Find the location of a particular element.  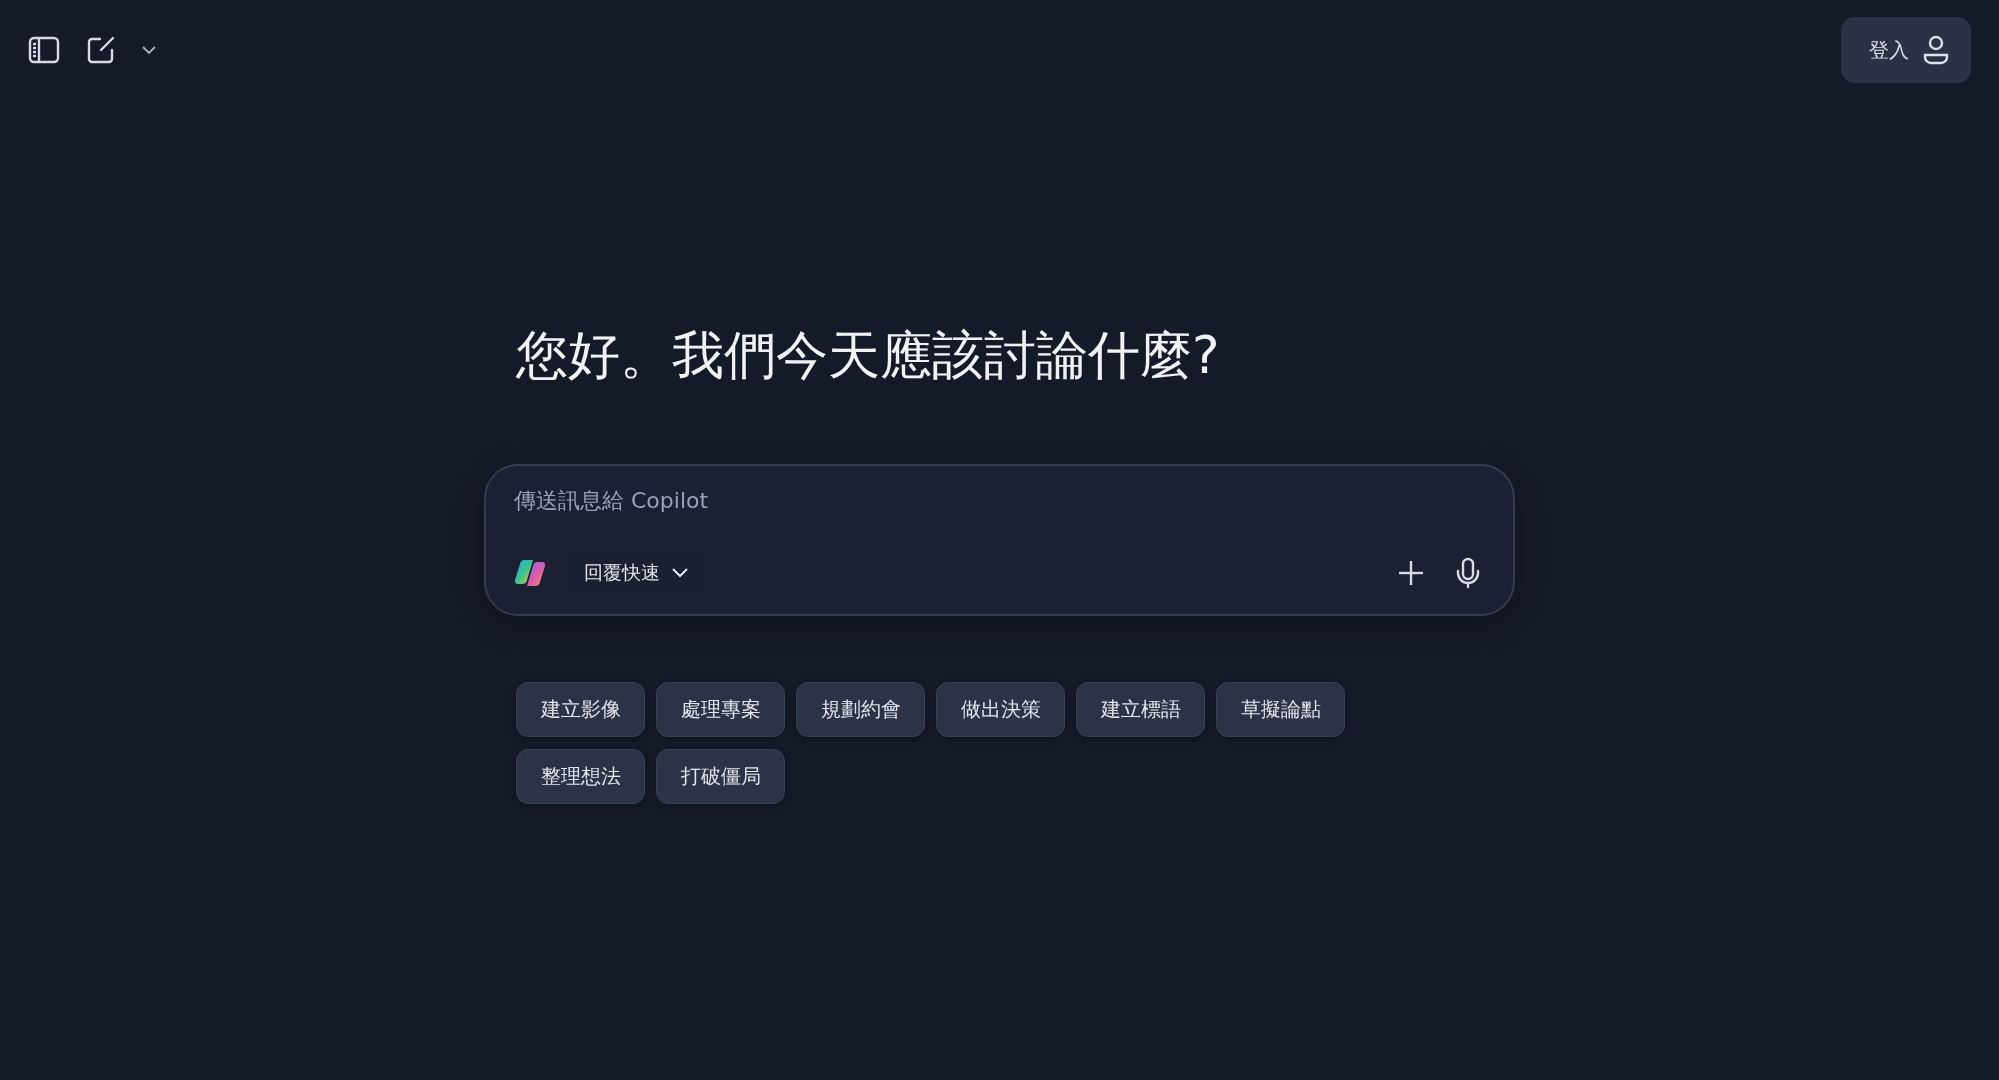

suggestion-chip: 處理專案 is located at coordinates (720, 710).